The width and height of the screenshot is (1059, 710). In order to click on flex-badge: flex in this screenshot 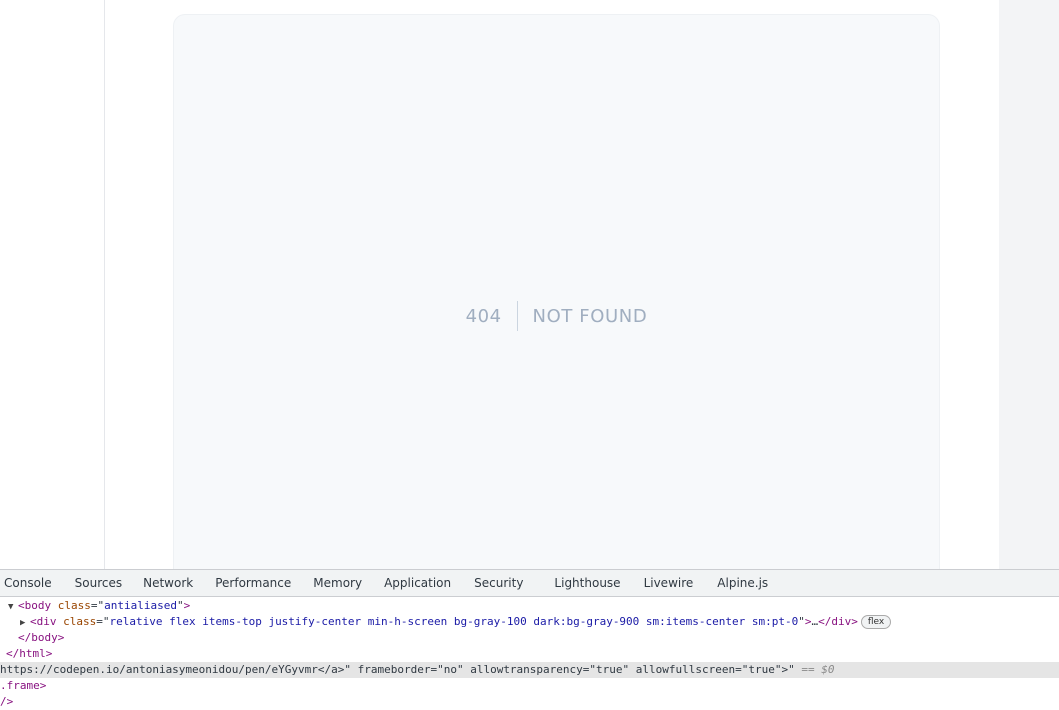, I will do `click(876, 622)`.